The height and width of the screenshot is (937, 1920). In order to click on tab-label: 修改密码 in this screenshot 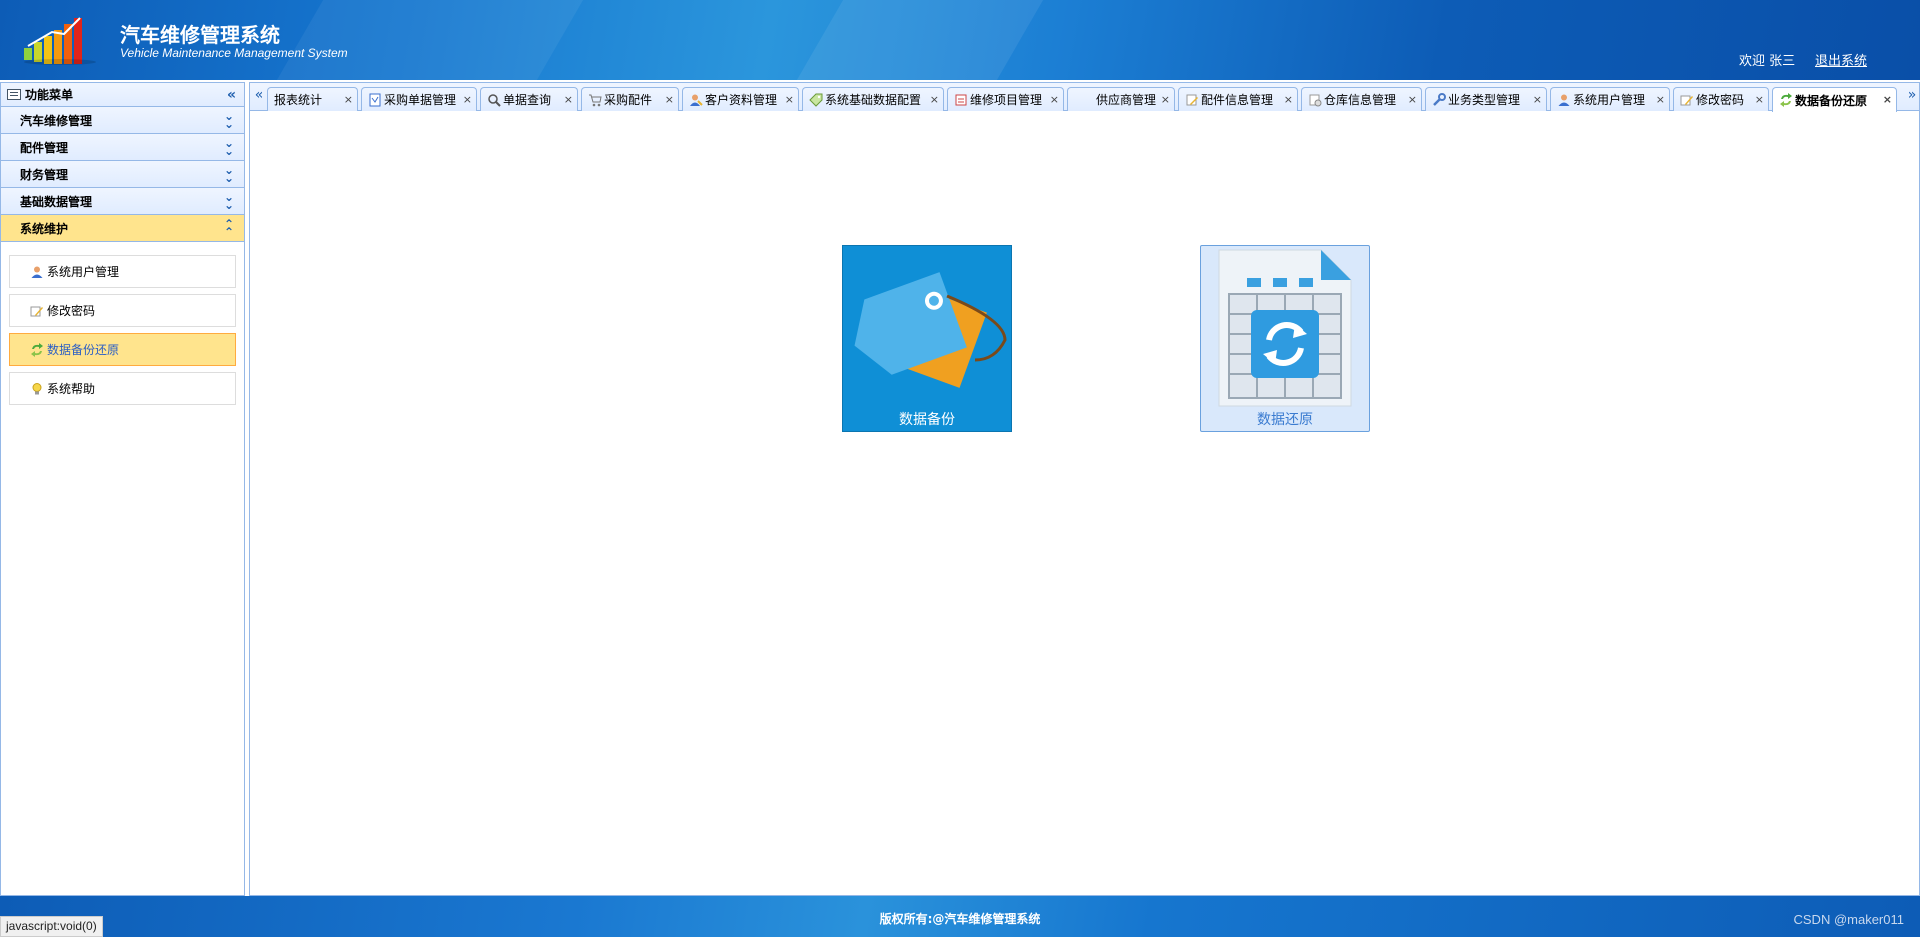, I will do `click(1720, 100)`.